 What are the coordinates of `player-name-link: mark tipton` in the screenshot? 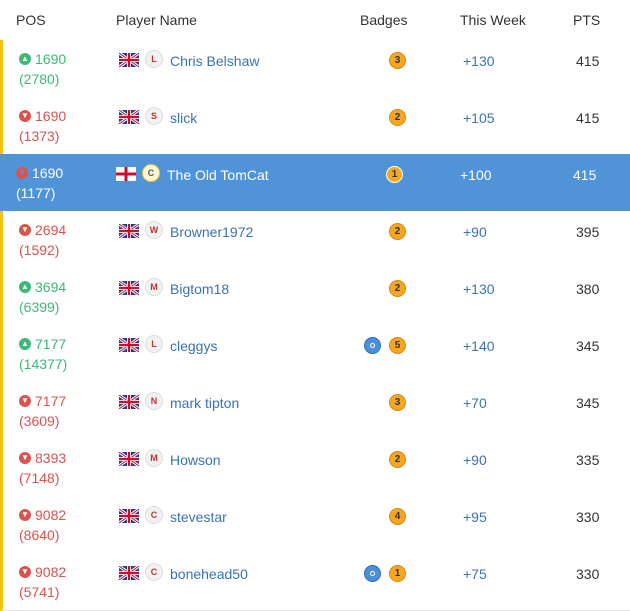 It's located at (204, 403).